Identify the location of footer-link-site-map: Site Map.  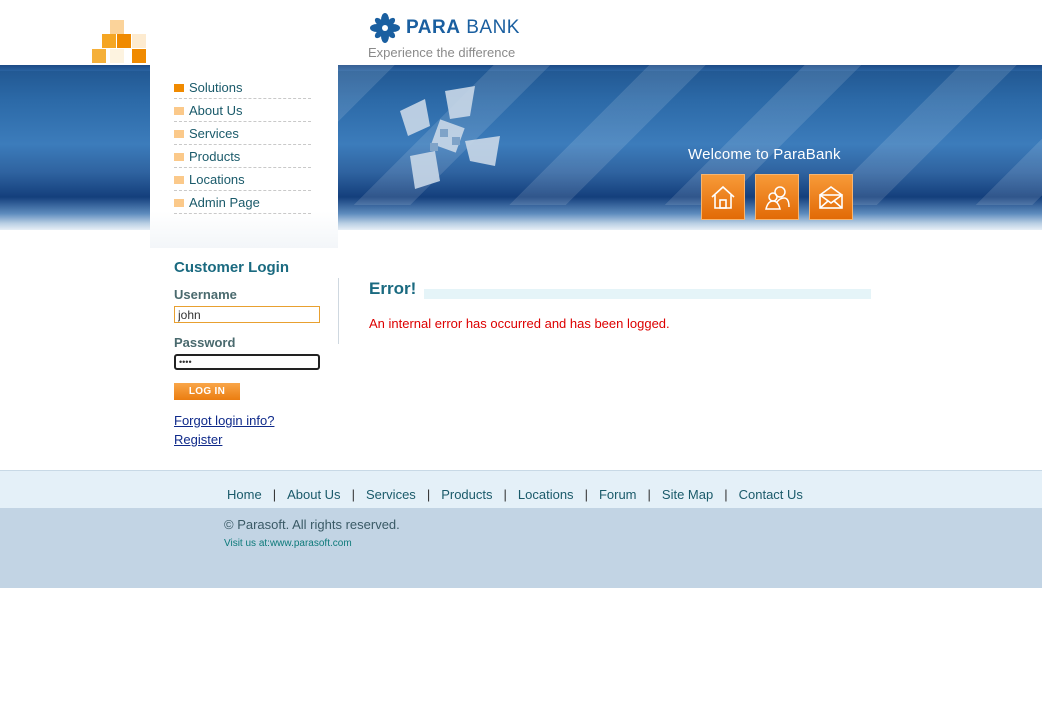
(687, 494).